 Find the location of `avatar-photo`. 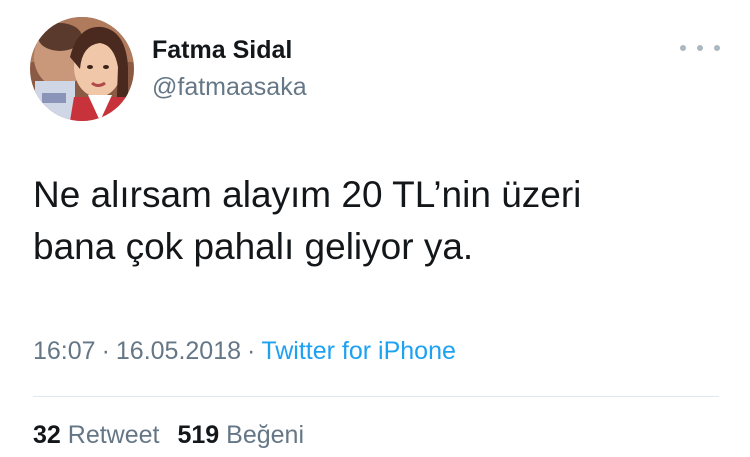

avatar-photo is located at coordinates (82, 69).